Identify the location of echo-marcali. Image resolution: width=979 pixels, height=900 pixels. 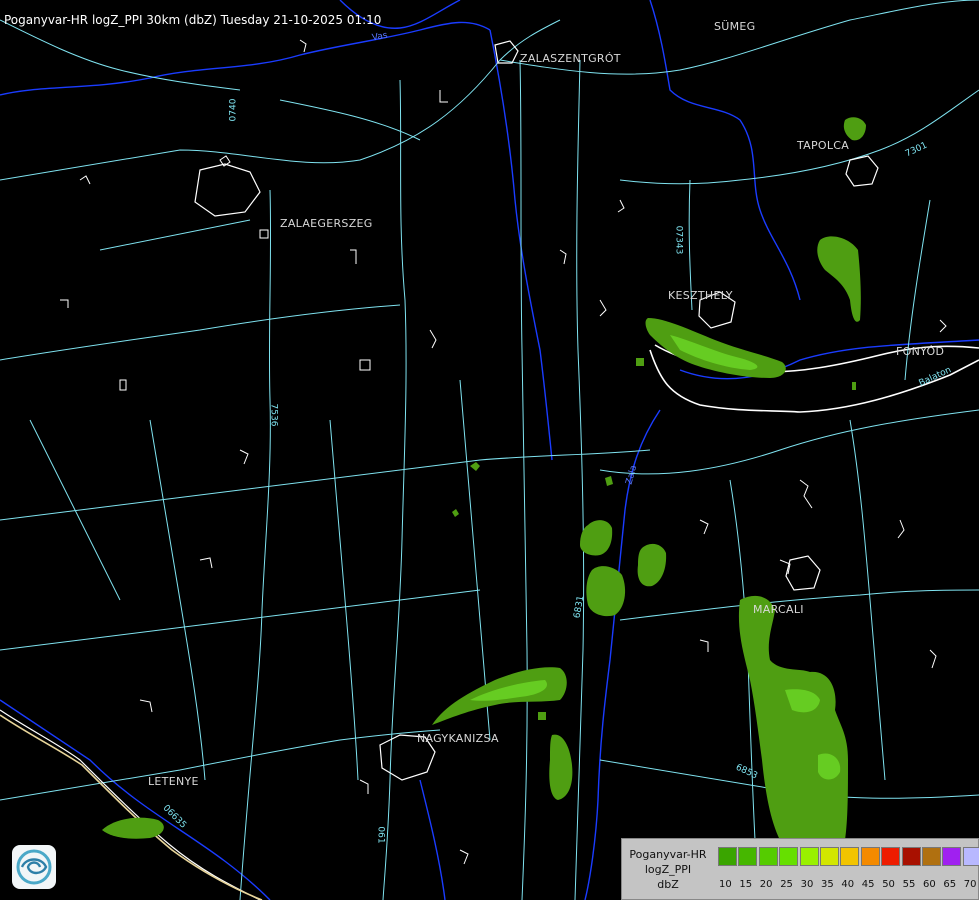
(793, 717).